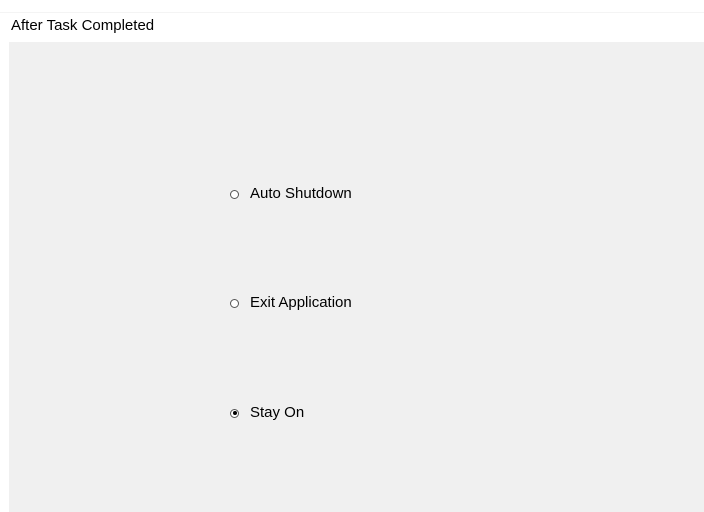  I want to click on radio-option-exit-application: Exit Application, so click(291, 303).